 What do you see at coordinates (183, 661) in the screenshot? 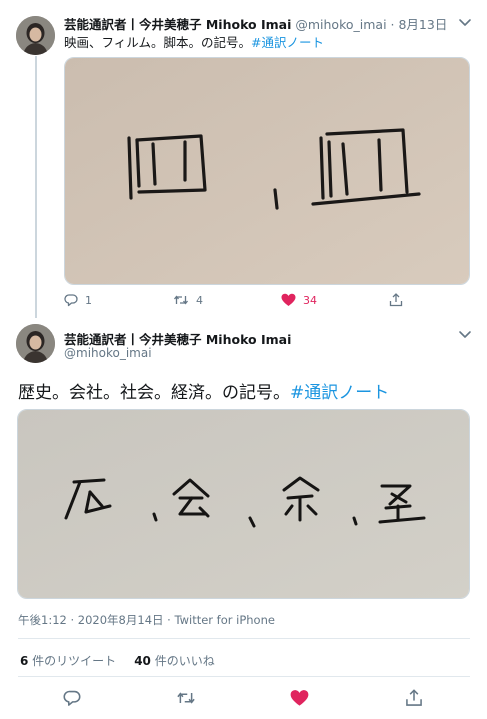
I see `likes-label: 件のいいね` at bounding box center [183, 661].